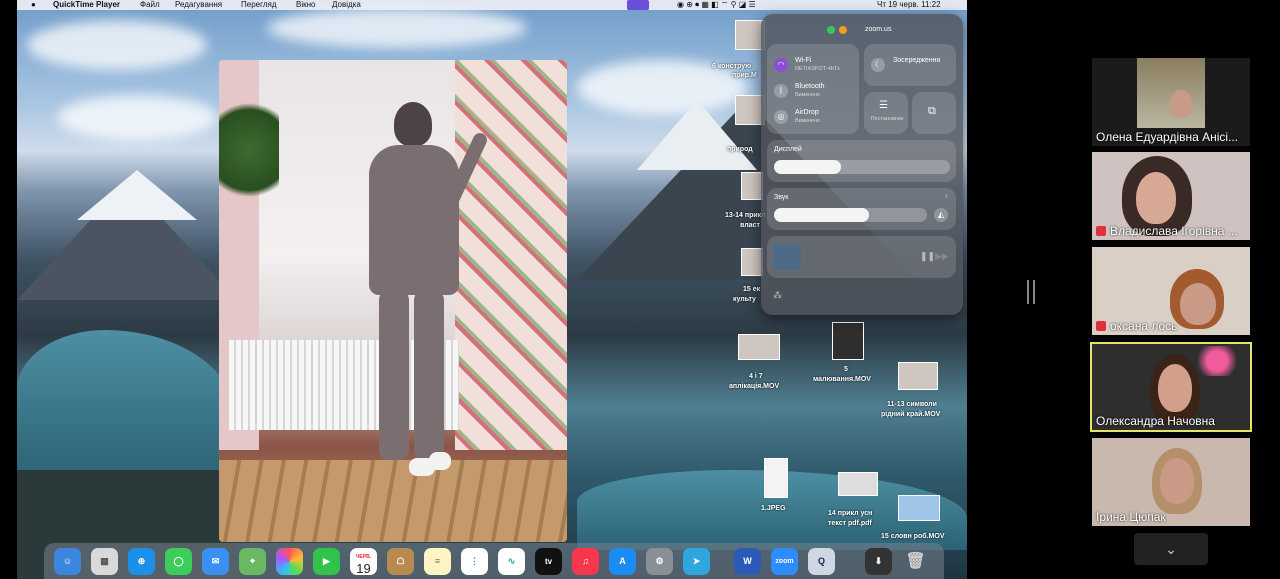 This screenshot has height=579, width=1280. What do you see at coordinates (781, 91) in the screenshot?
I see `bluetooth-icon: ᛒ` at bounding box center [781, 91].